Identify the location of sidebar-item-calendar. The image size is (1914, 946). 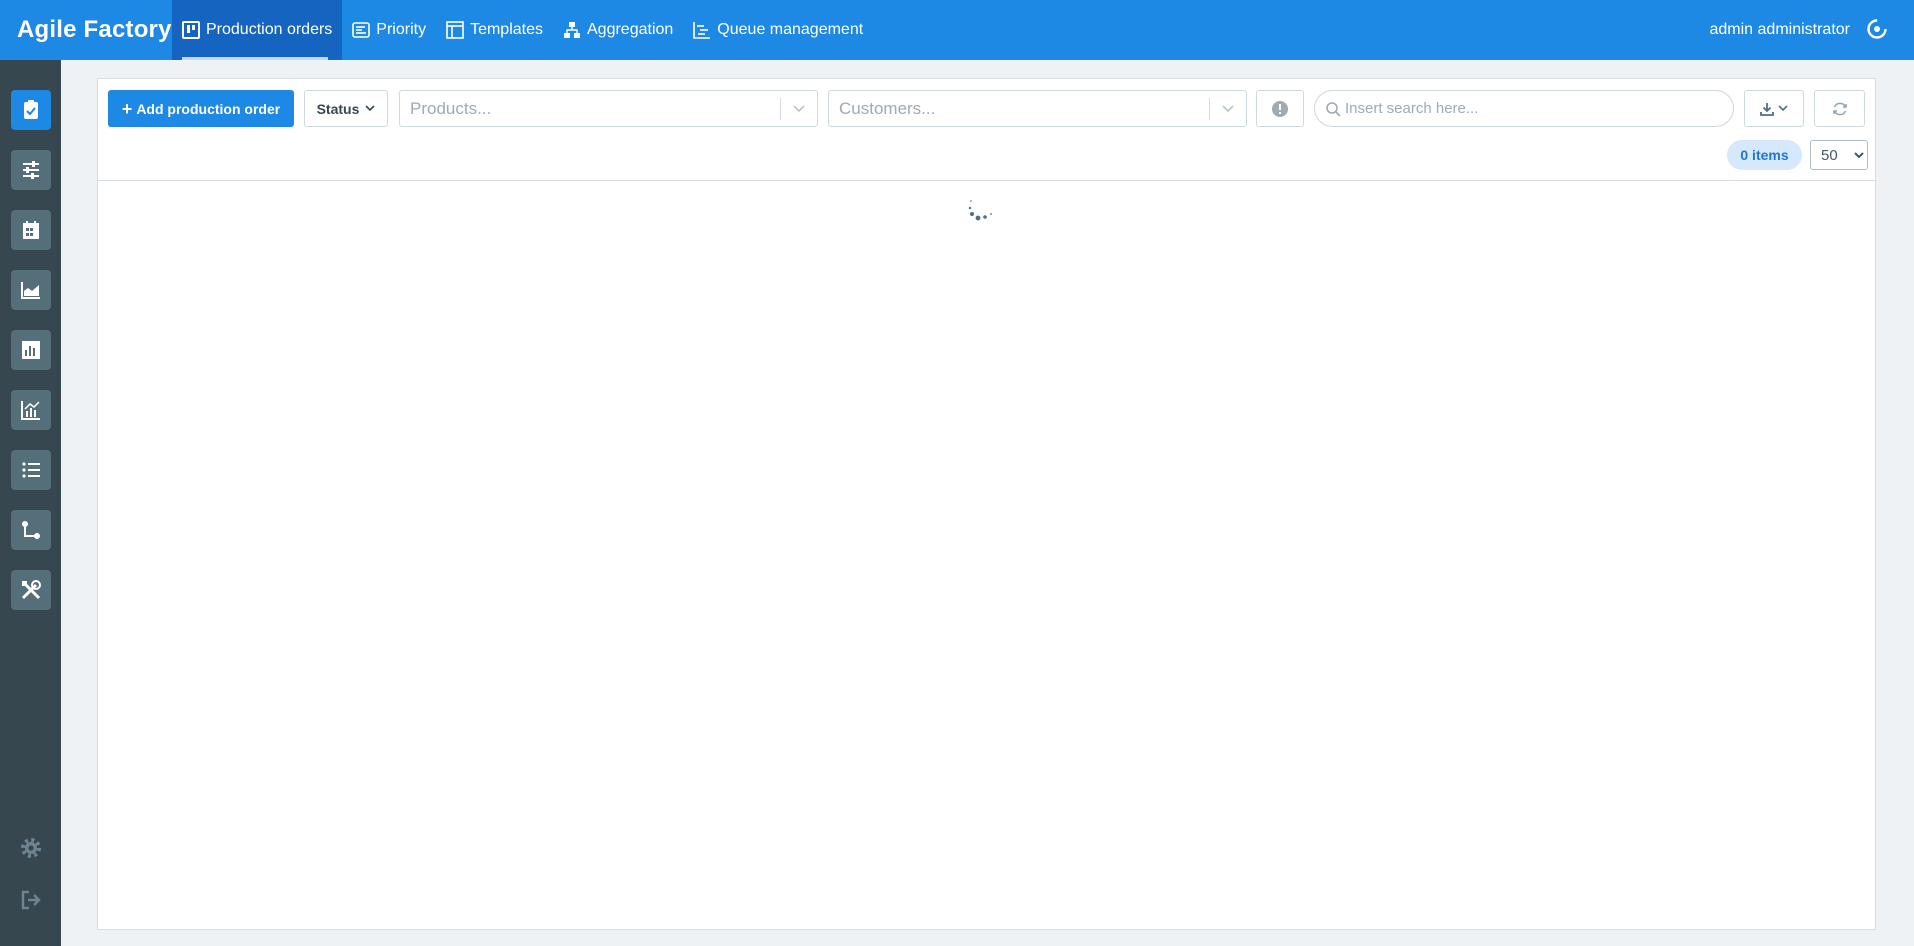
(31, 230).